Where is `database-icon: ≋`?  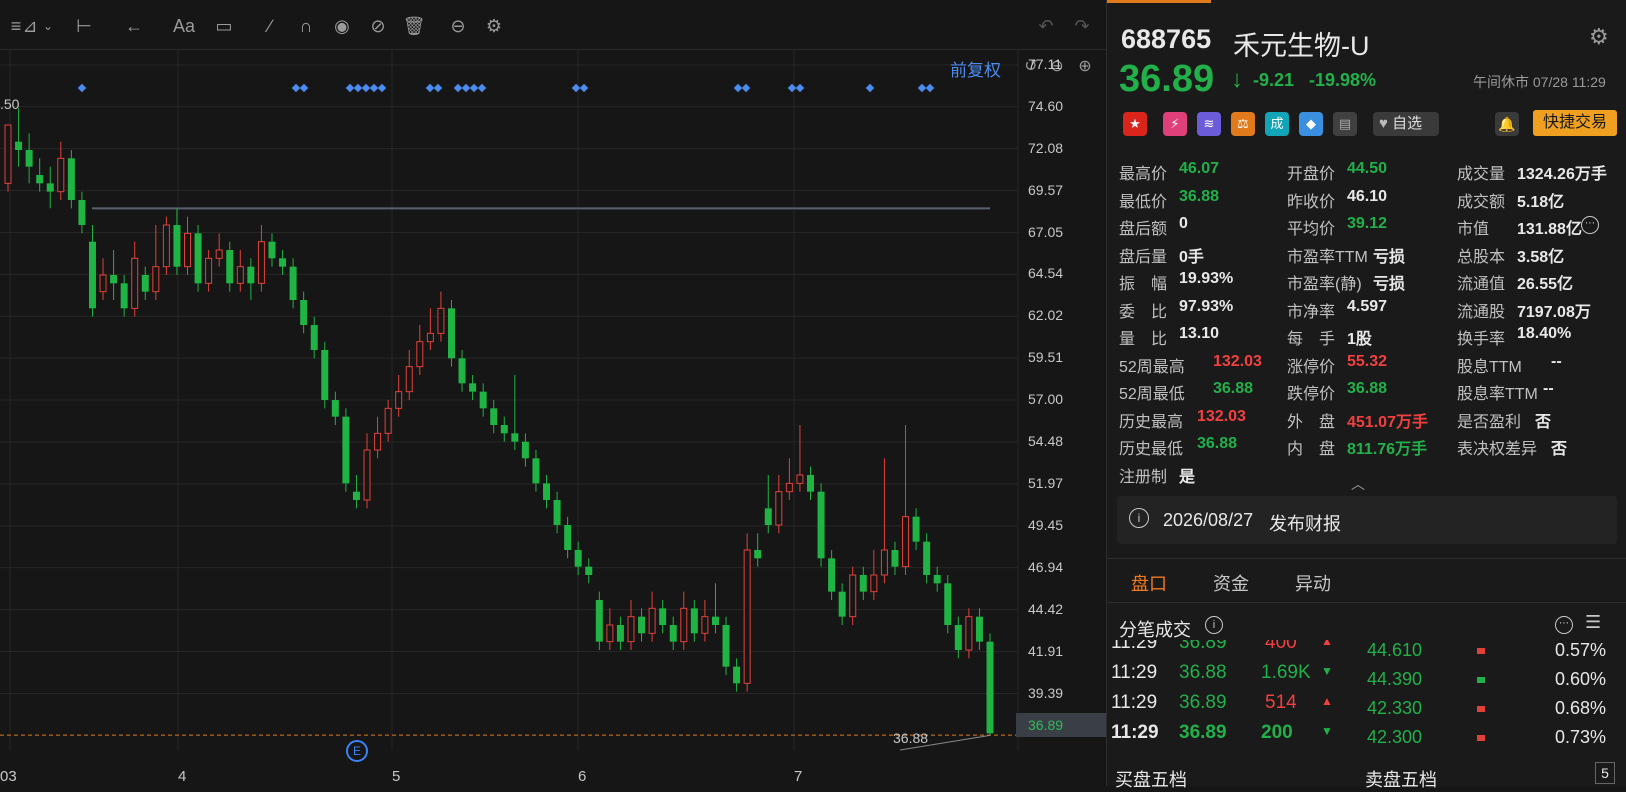
database-icon: ≋ is located at coordinates (1209, 124).